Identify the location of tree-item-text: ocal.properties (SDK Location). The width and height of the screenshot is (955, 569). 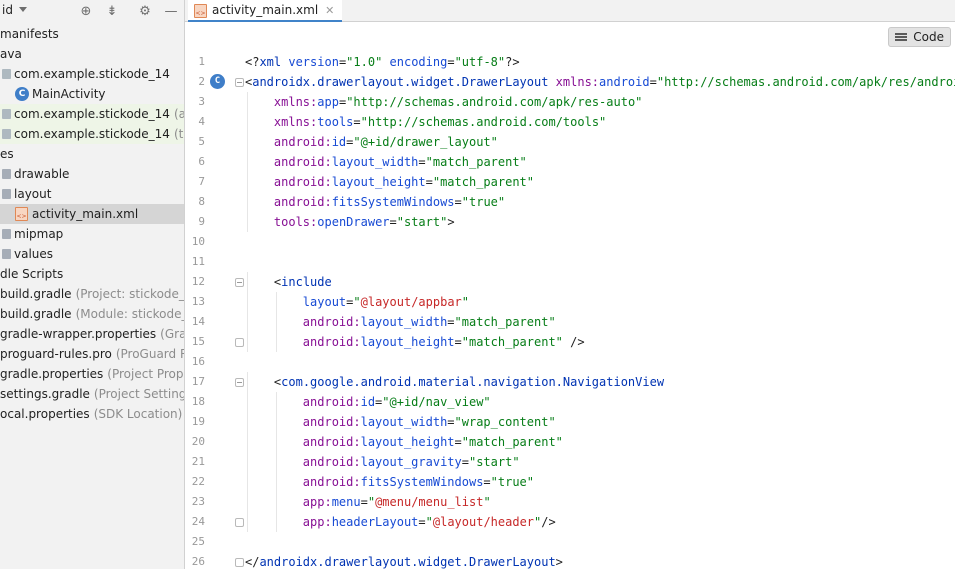
(91, 414).